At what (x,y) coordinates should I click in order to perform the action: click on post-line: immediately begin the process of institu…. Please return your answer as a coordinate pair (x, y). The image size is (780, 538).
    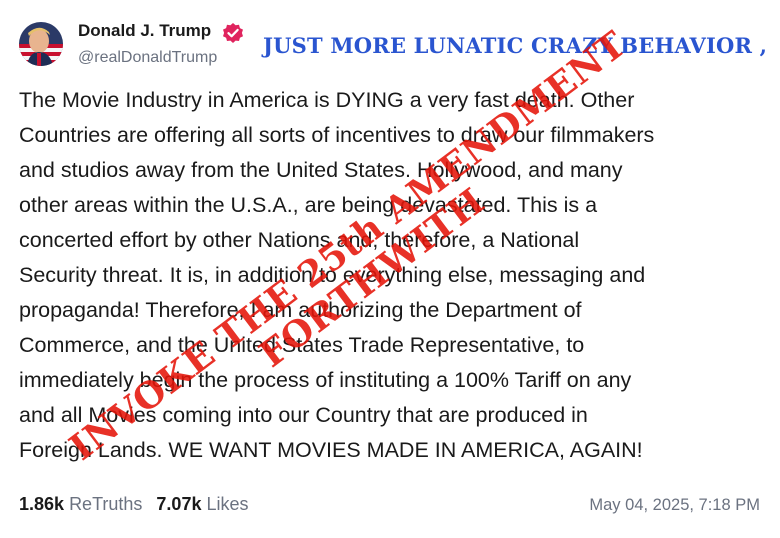
    Looking at the image, I should click on (325, 380).